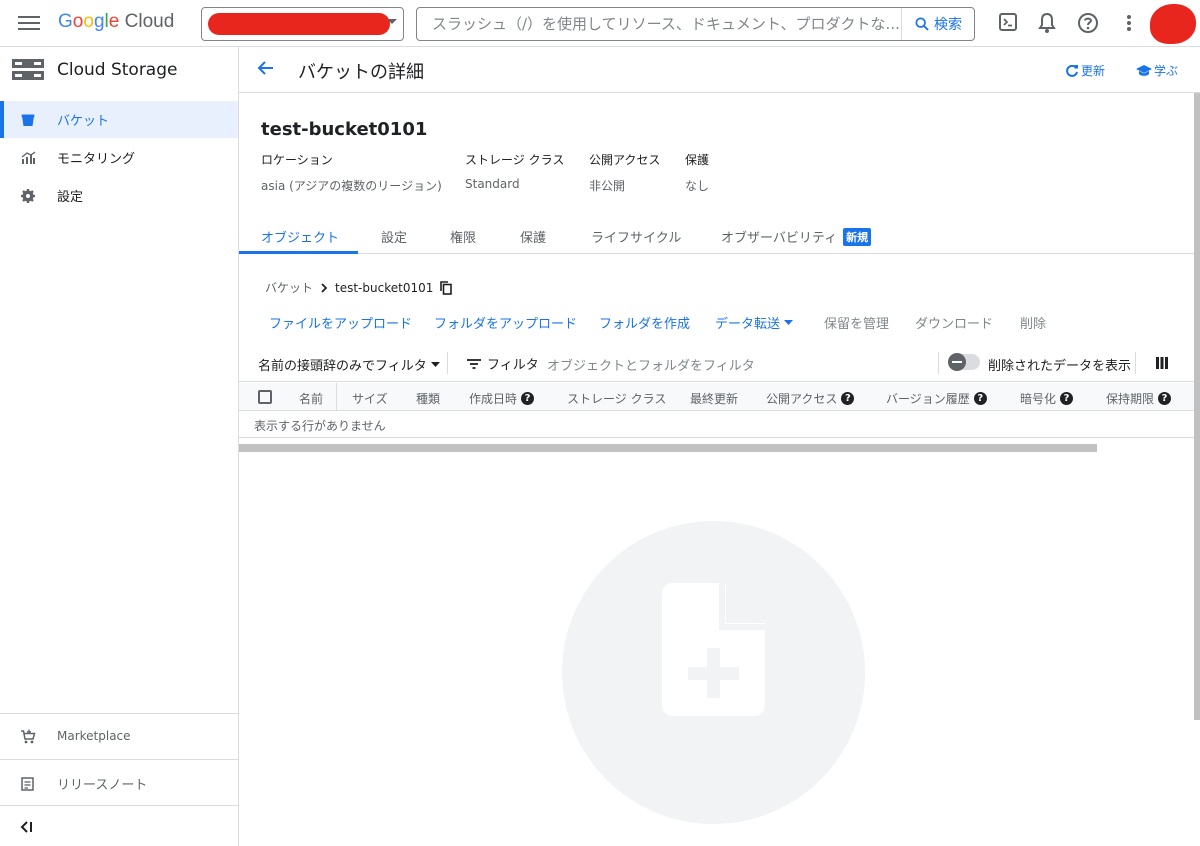 The image size is (1200, 846). I want to click on prefix-filter-label: 名前の接頭辞のみでフィルタ, so click(342, 366).